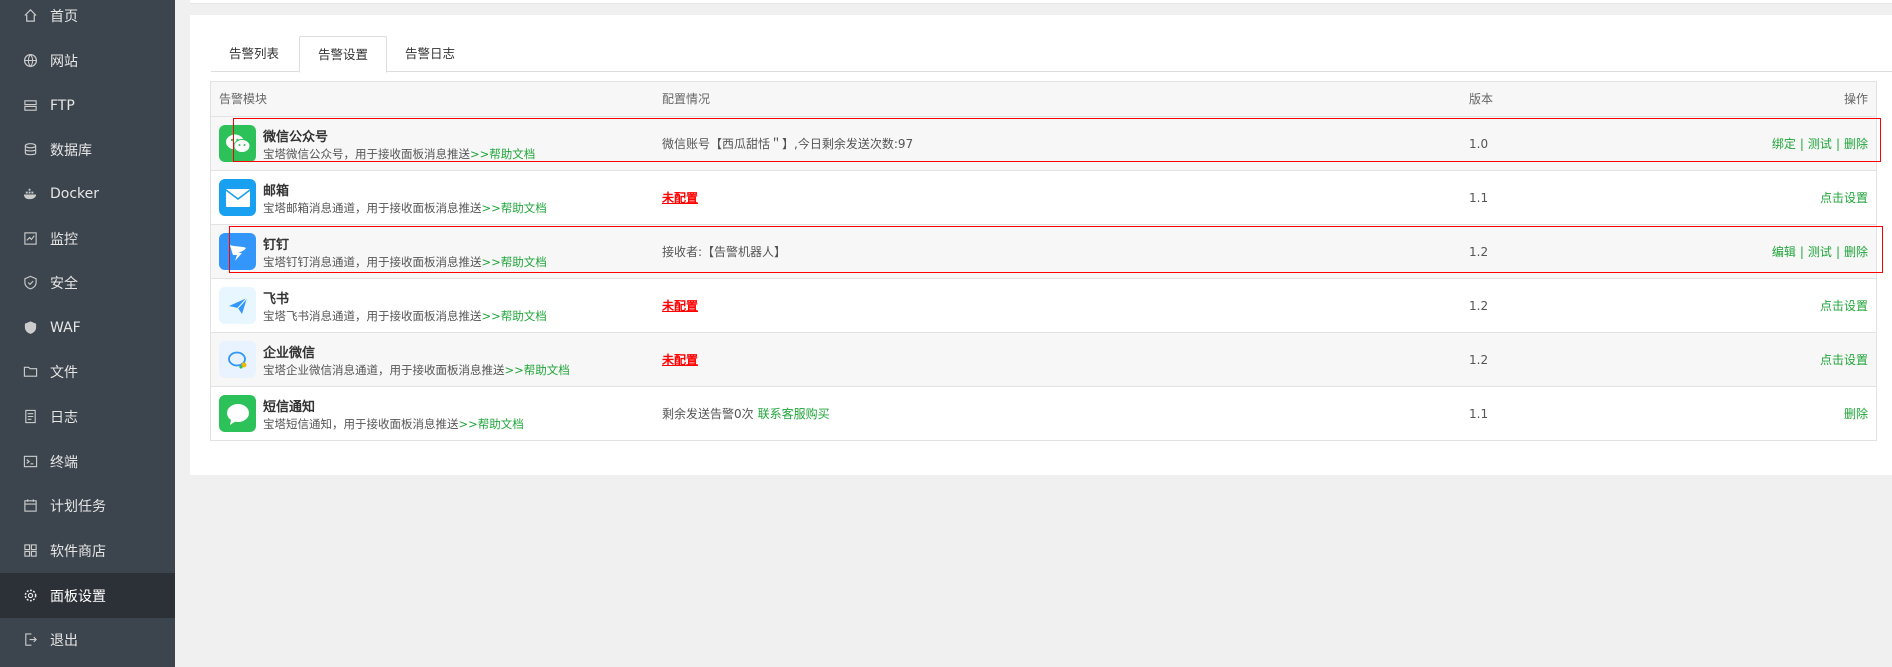 Image resolution: width=1892 pixels, height=667 pixels. What do you see at coordinates (361, 424) in the screenshot?
I see `module-description-text: 宝塔短信通知，用于接收面板消息推送` at bounding box center [361, 424].